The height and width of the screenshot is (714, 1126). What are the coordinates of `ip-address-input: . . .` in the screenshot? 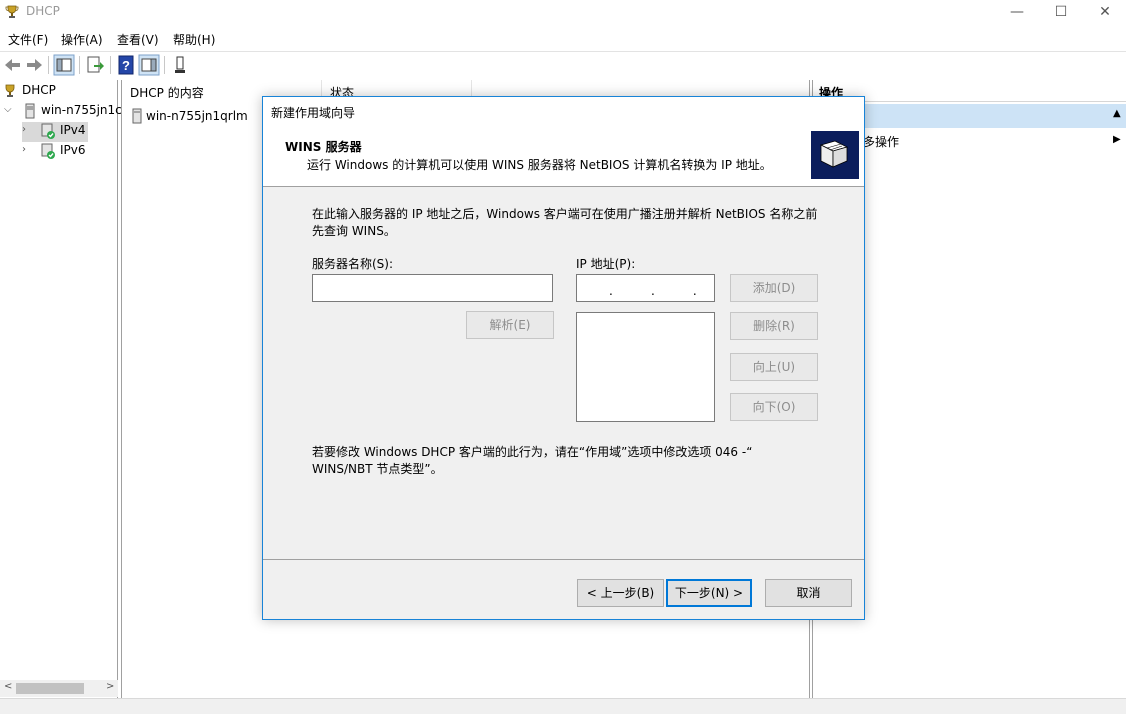 It's located at (645, 288).